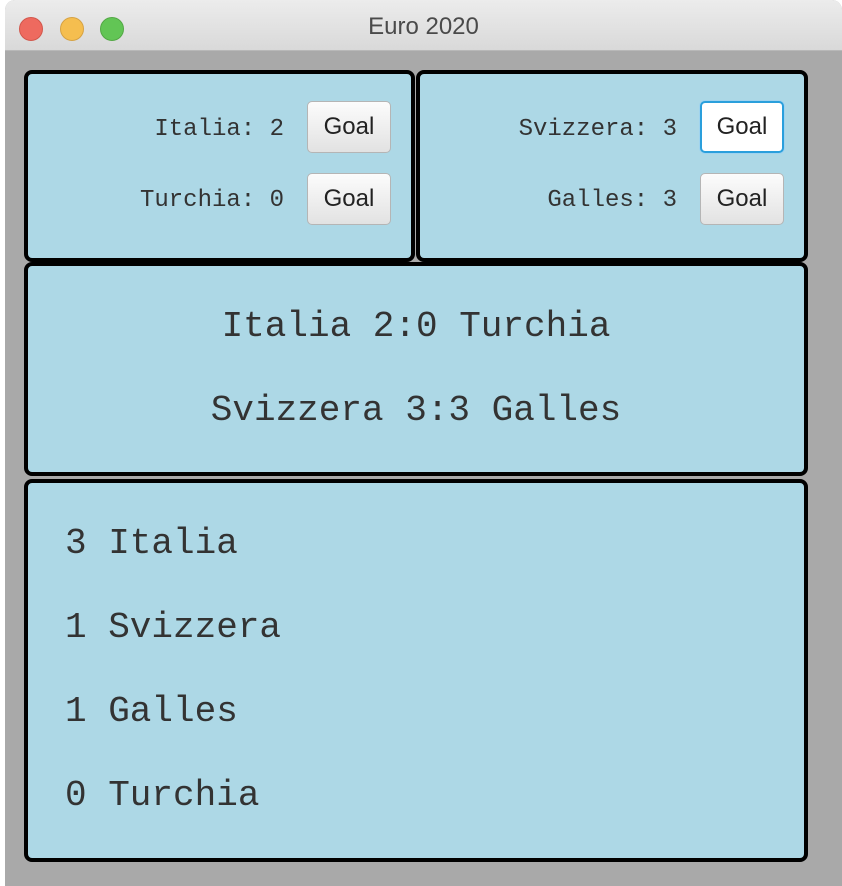 The width and height of the screenshot is (842, 886). What do you see at coordinates (173, 627) in the screenshot?
I see `standings-row: 1 Svizzera` at bounding box center [173, 627].